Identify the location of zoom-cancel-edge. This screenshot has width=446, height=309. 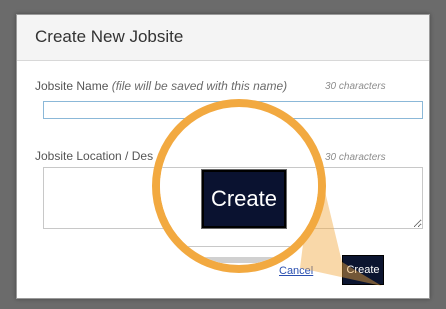
(245, 260).